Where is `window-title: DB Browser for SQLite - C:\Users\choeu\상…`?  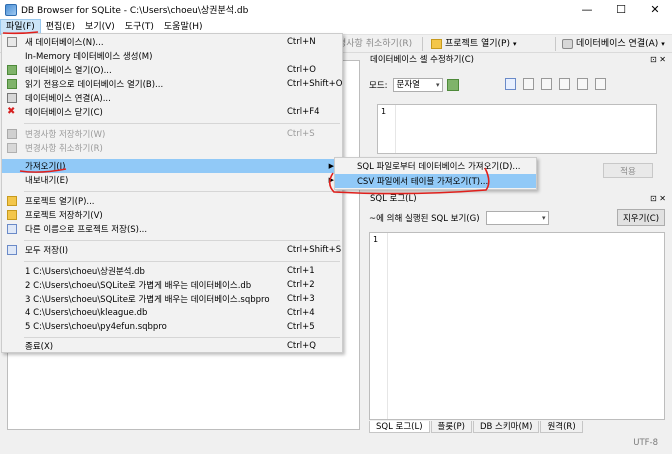
window-title: DB Browser for SQLite - C:\Users\choeu\상… is located at coordinates (135, 11).